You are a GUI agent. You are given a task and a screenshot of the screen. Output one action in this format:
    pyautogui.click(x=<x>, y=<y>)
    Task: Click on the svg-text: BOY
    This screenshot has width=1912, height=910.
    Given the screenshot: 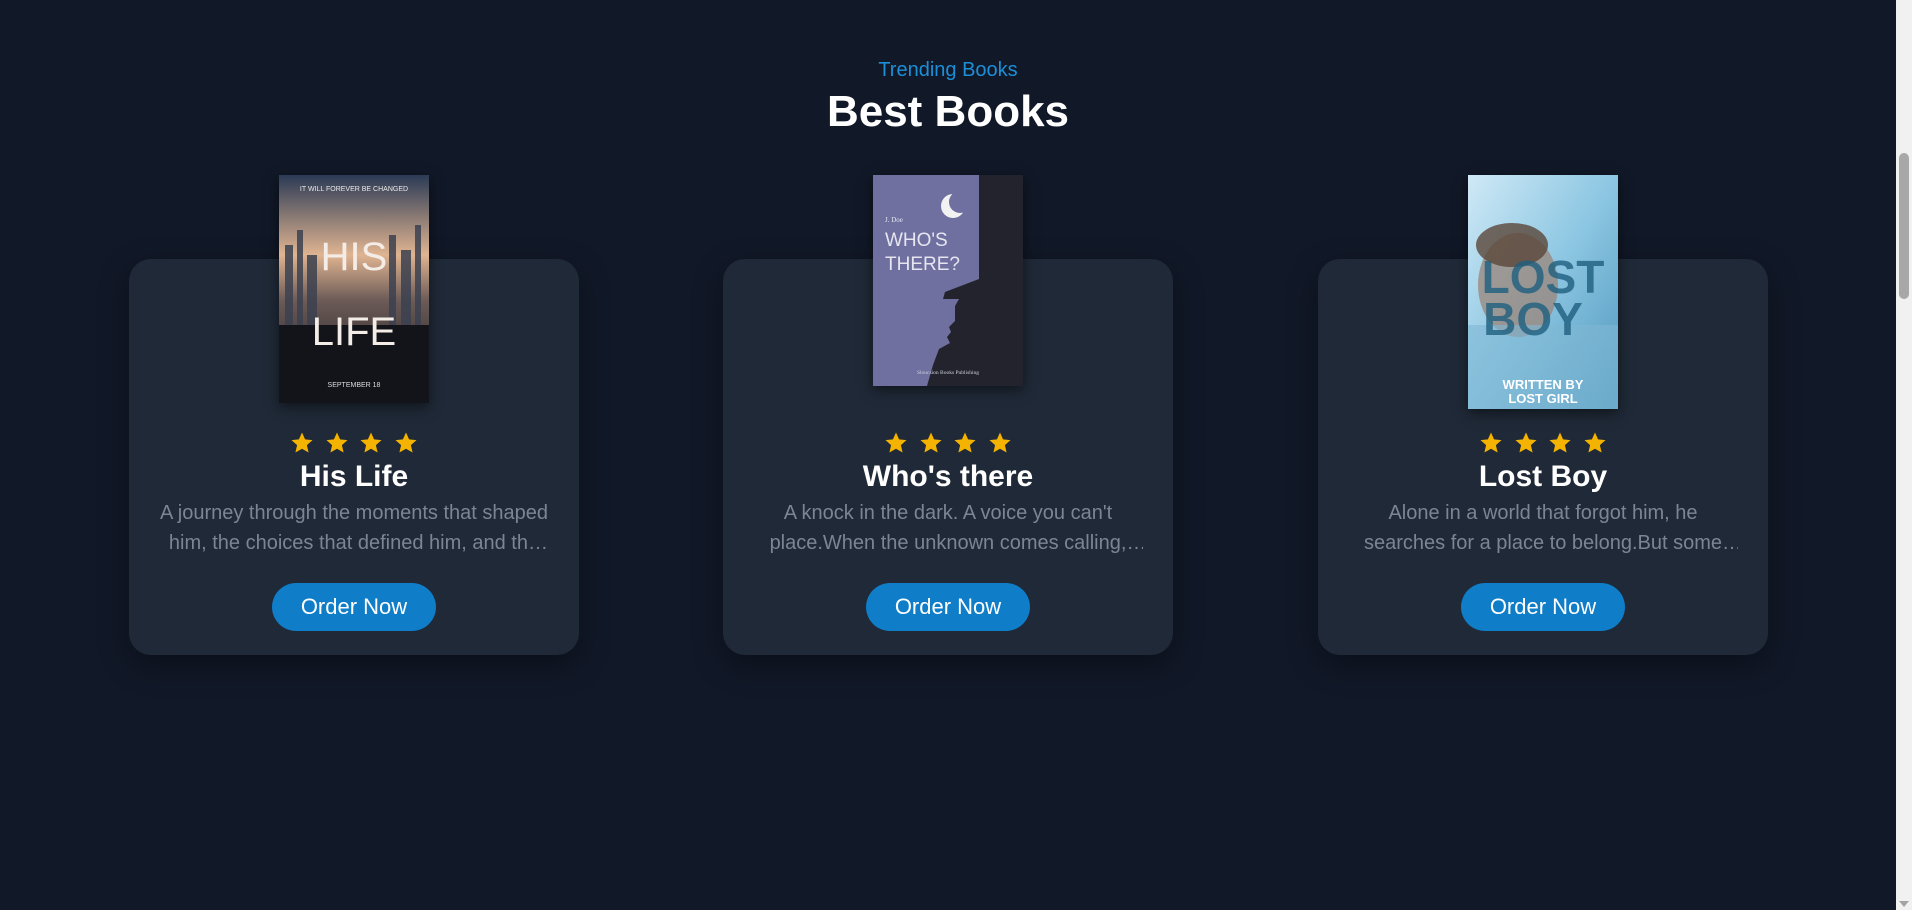 What is the action you would take?
    pyautogui.click(x=1533, y=319)
    